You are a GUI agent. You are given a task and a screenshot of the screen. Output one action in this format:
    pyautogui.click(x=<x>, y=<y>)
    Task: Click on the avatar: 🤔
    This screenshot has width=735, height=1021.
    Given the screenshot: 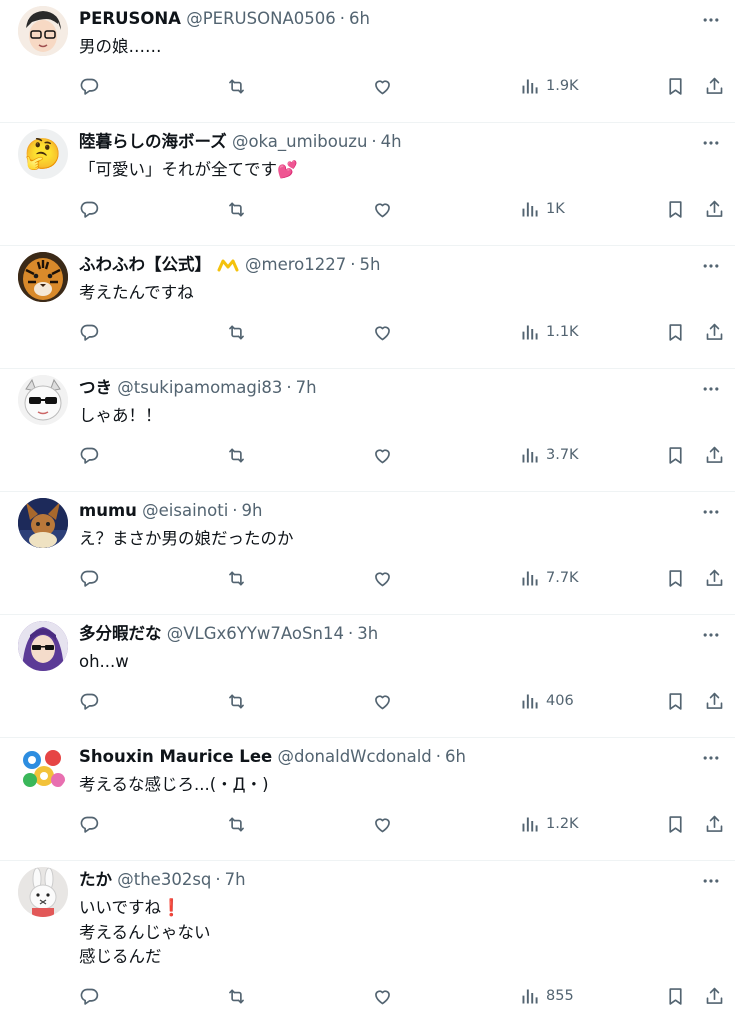 What is the action you would take?
    pyautogui.click(x=43, y=154)
    